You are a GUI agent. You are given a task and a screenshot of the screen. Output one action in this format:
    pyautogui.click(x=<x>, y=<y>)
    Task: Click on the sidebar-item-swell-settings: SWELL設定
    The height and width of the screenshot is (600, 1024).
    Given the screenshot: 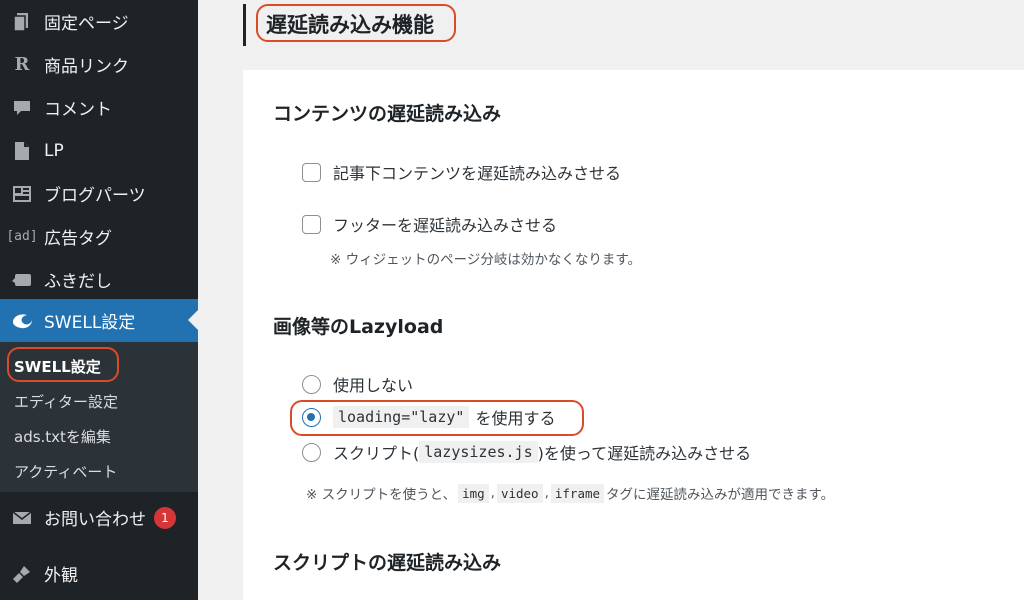 What is the action you would take?
    pyautogui.click(x=99, y=320)
    